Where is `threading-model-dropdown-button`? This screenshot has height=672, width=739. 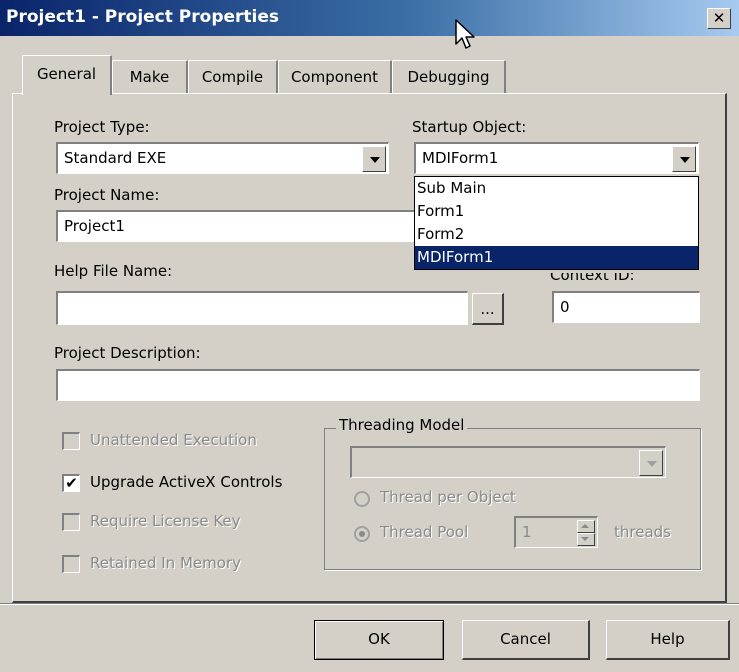
threading-model-dropdown-button is located at coordinates (651, 463).